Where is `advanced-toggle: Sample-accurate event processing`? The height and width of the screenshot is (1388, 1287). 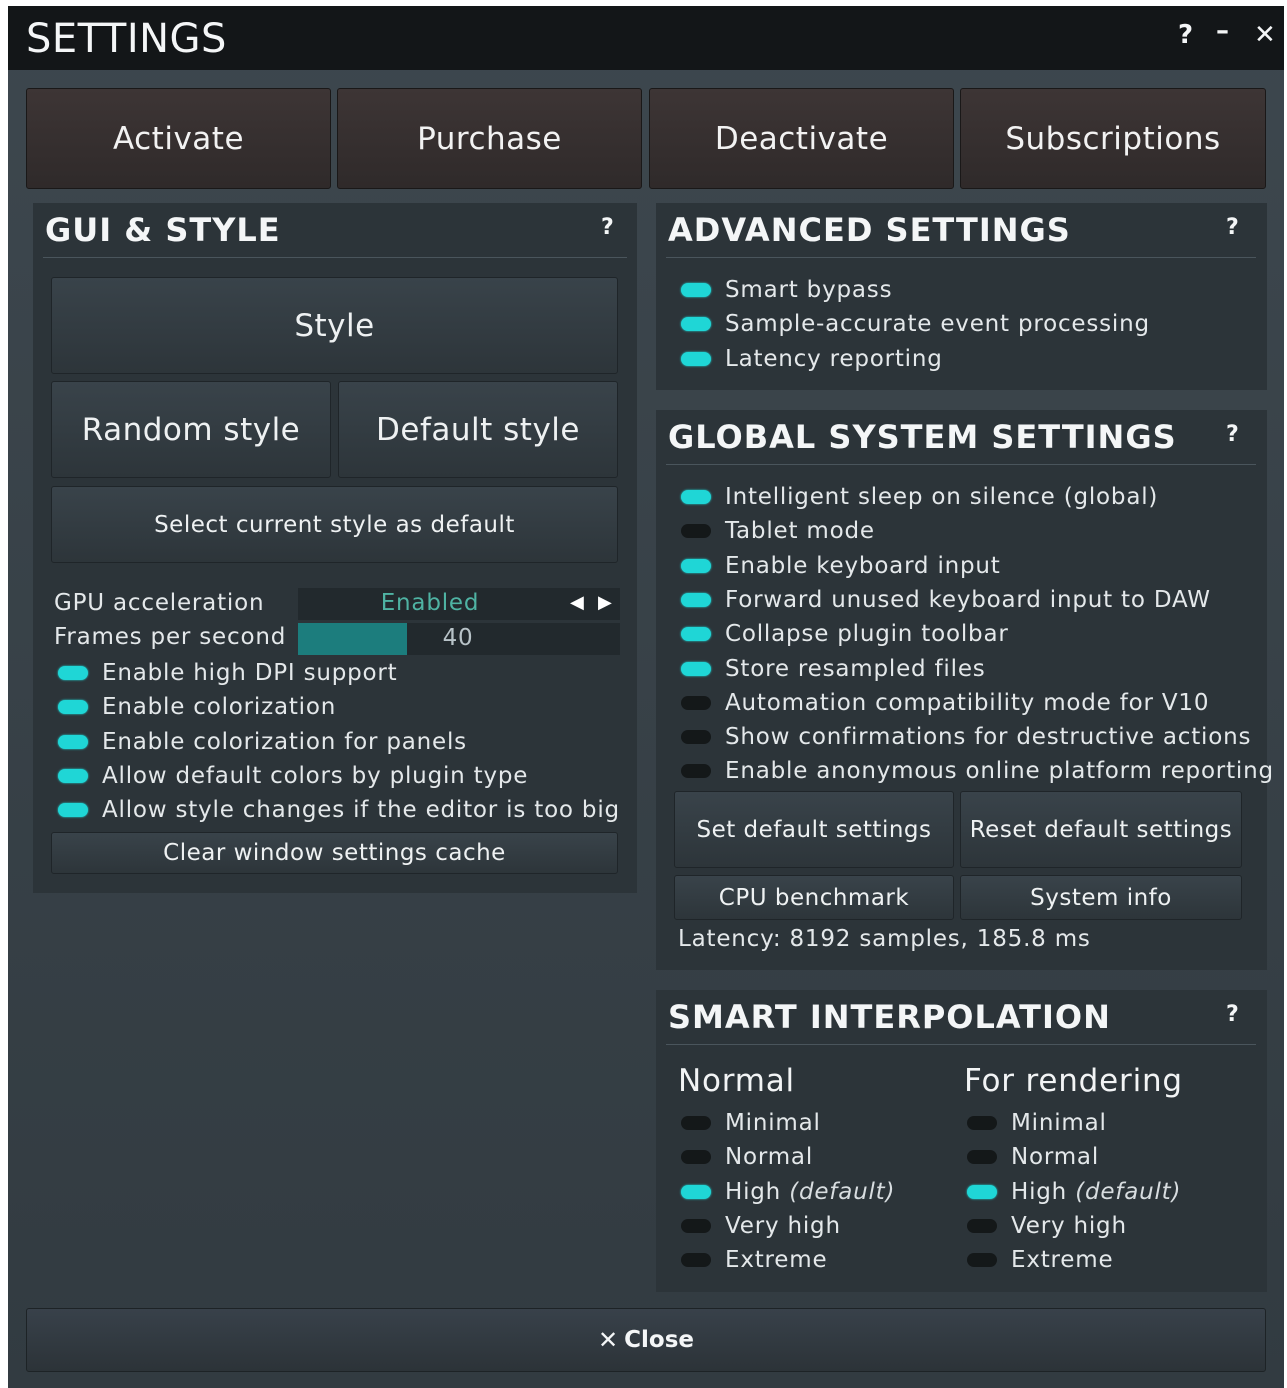 advanced-toggle: Sample-accurate event processing is located at coordinates (915, 324).